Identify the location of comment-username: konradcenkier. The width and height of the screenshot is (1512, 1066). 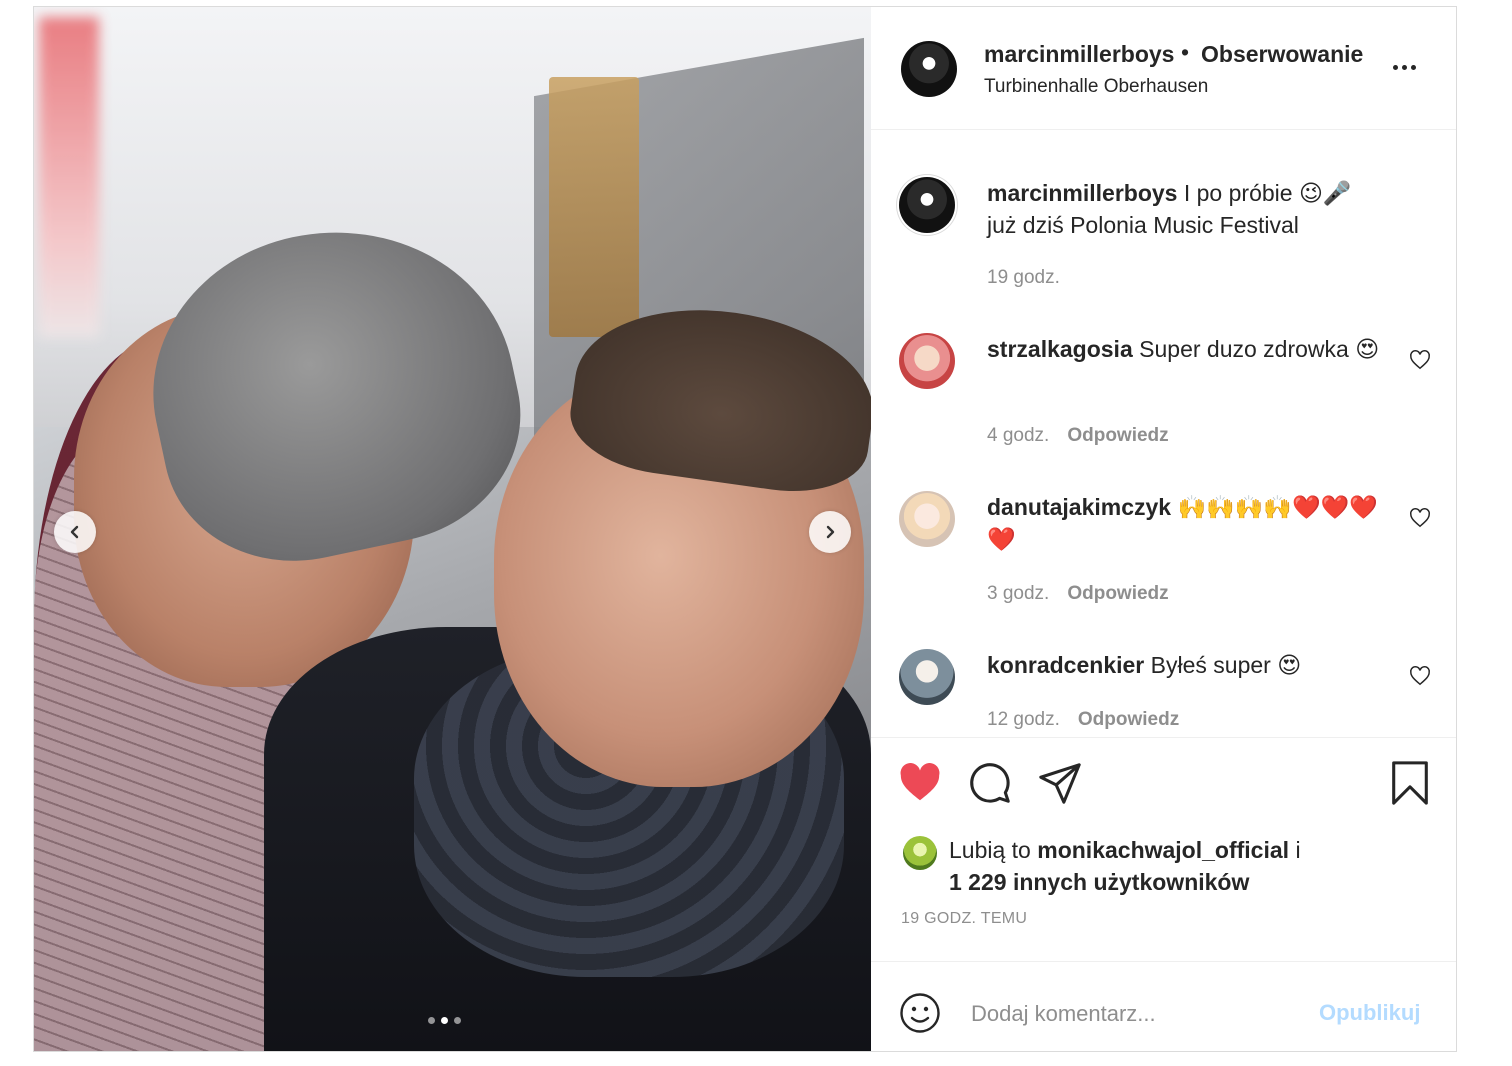
(1065, 665).